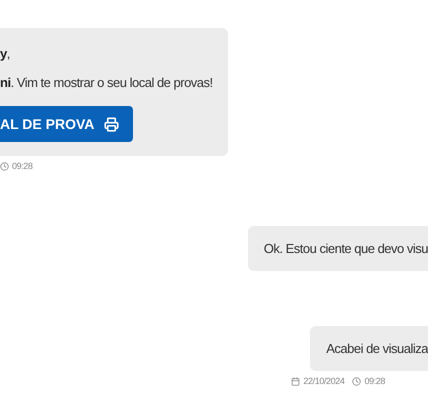 The width and height of the screenshot is (428, 400). Describe the element at coordinates (346, 248) in the screenshot. I see `message-text: Ok. Estou ciente que devo visu` at that location.